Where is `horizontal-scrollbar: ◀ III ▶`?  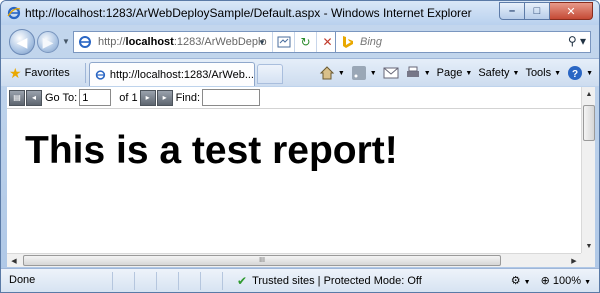 horizontal-scrollbar: ◀ III ▶ is located at coordinates (294, 260).